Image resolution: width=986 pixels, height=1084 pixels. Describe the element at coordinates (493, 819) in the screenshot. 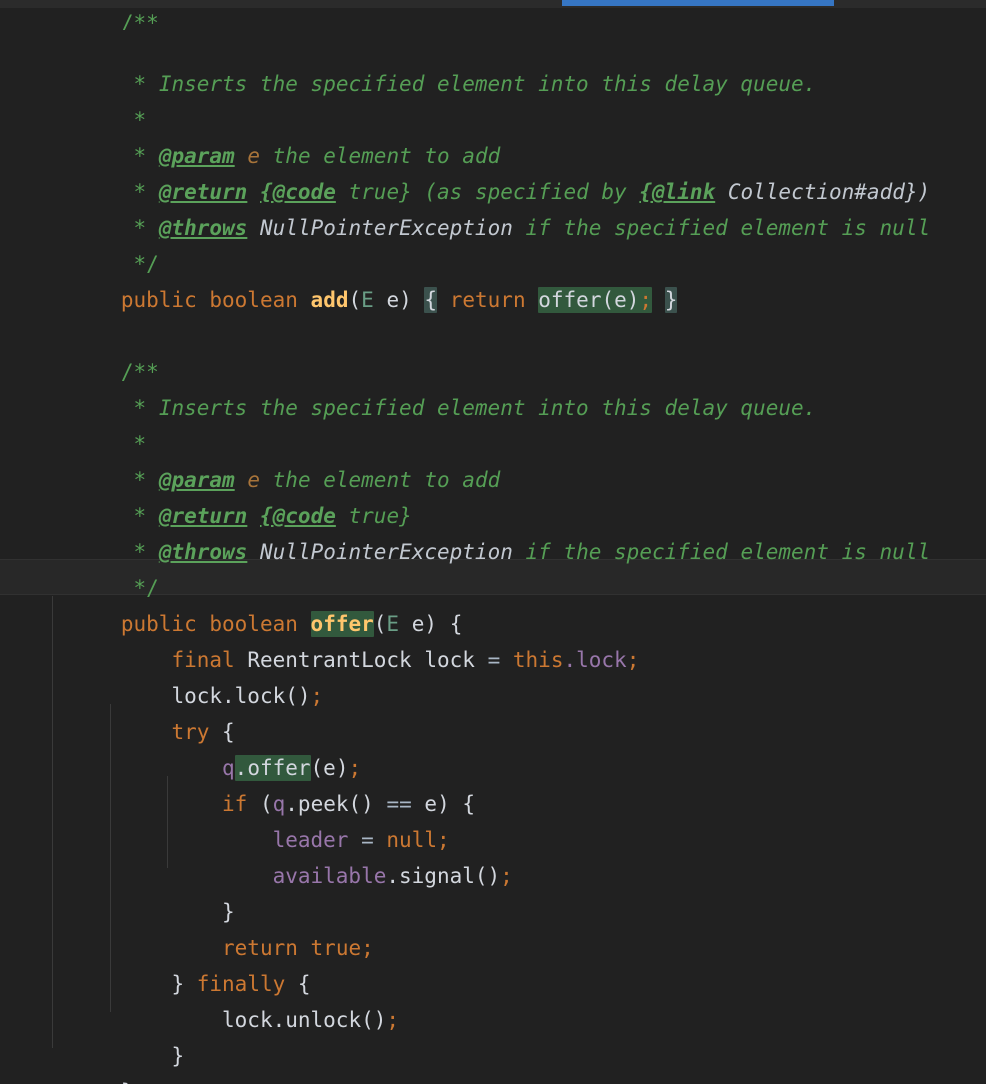

I see `code-line: leader = null;` at that location.